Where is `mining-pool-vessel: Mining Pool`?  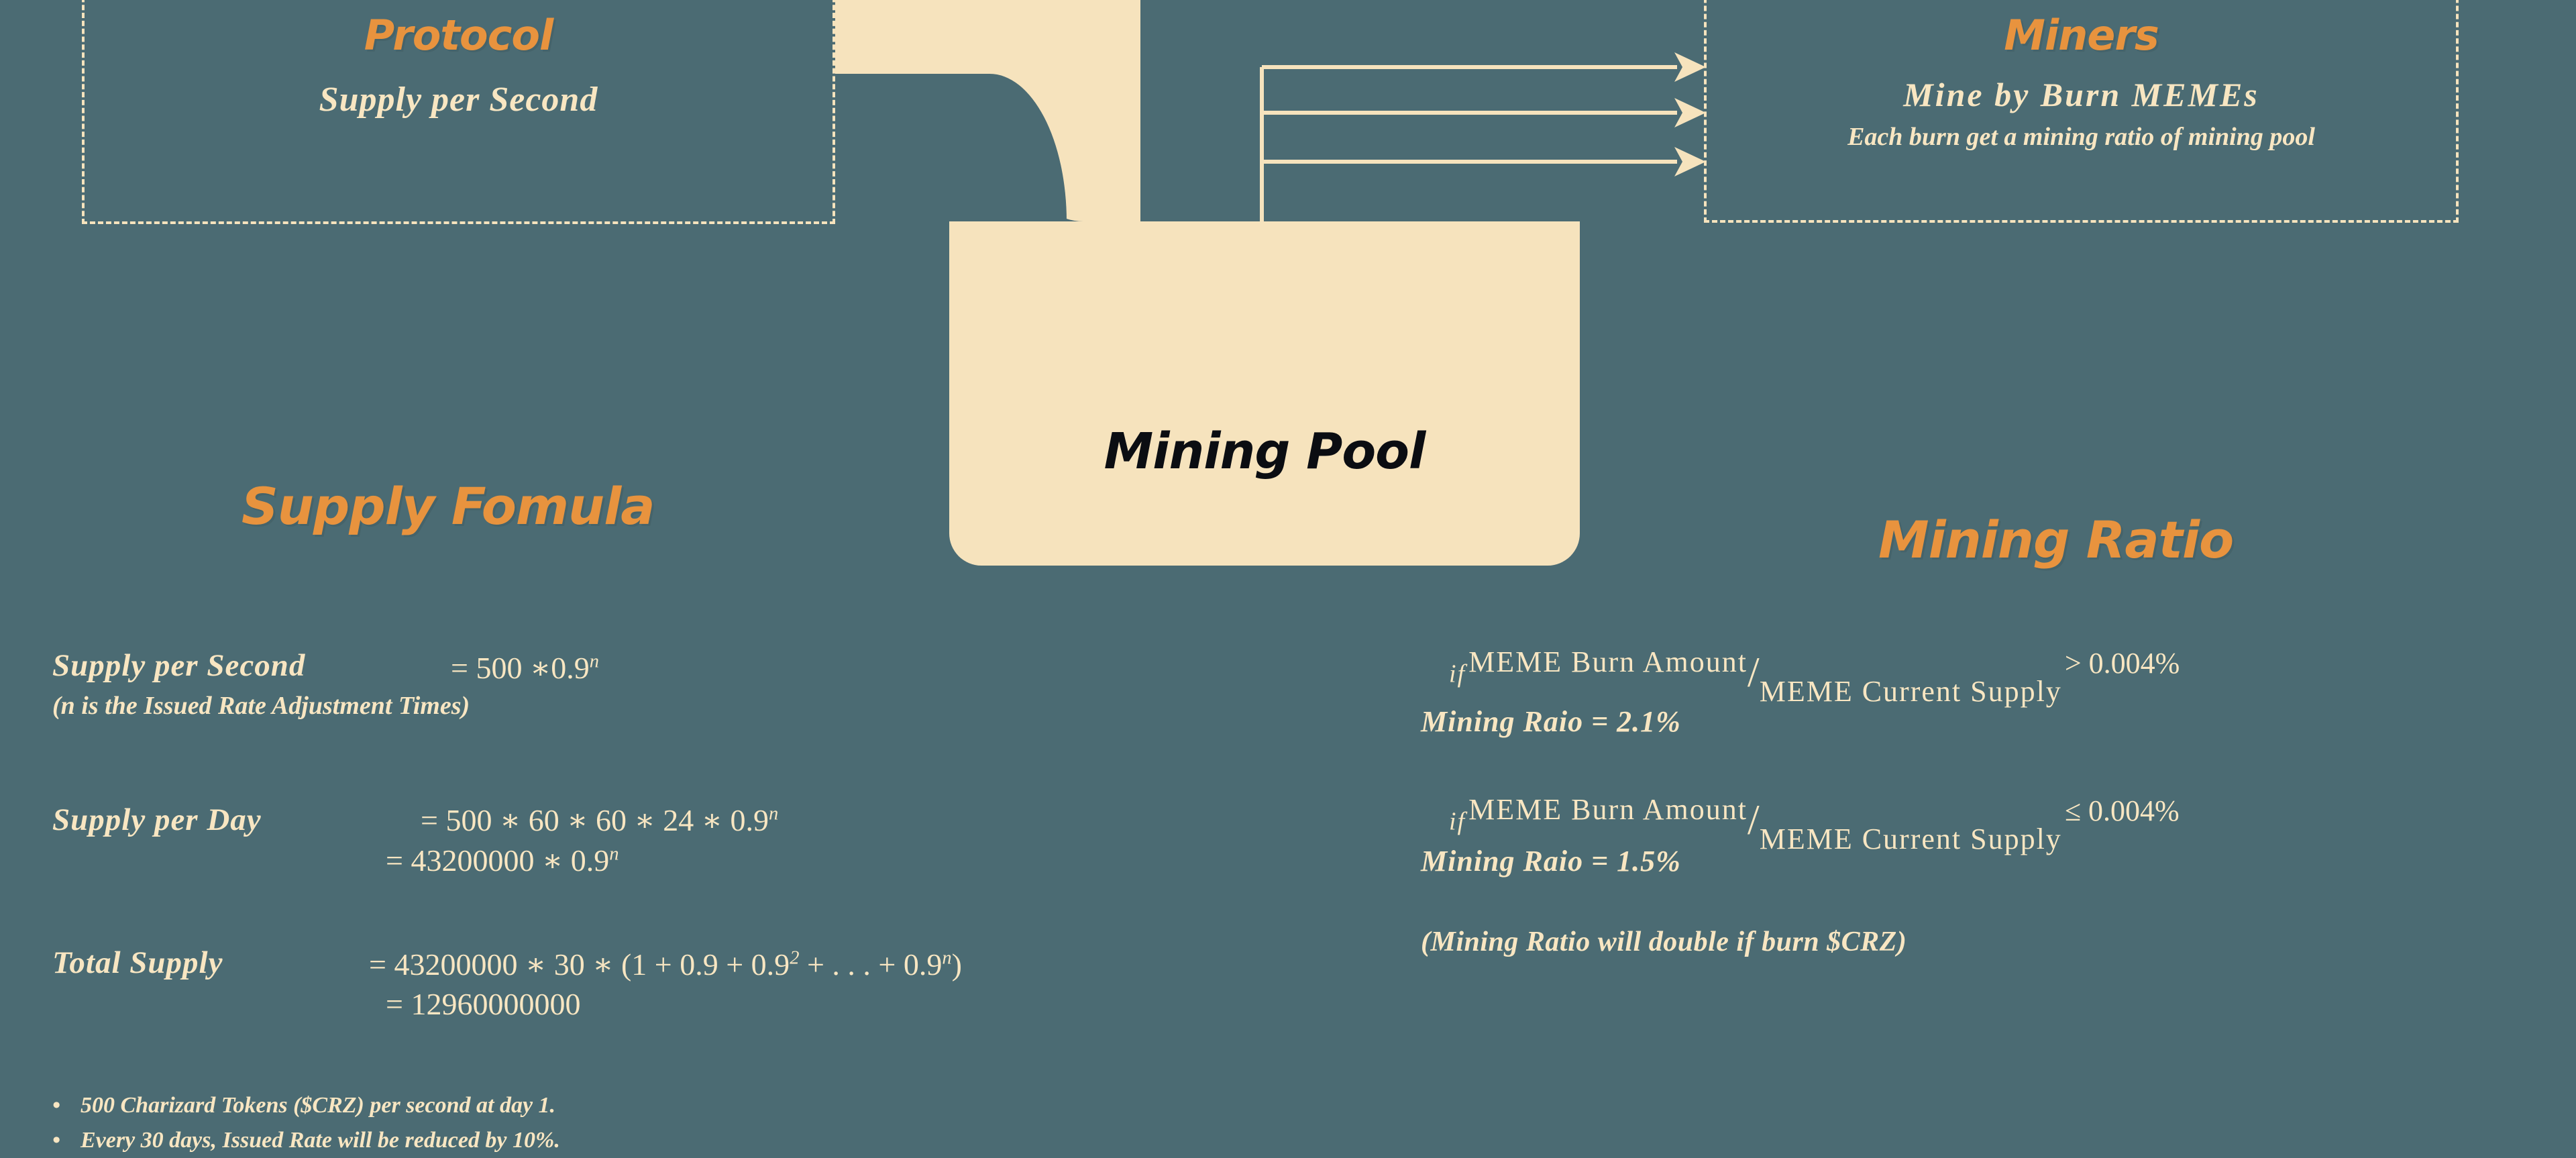
mining-pool-vessel: Mining Pool is located at coordinates (1264, 393).